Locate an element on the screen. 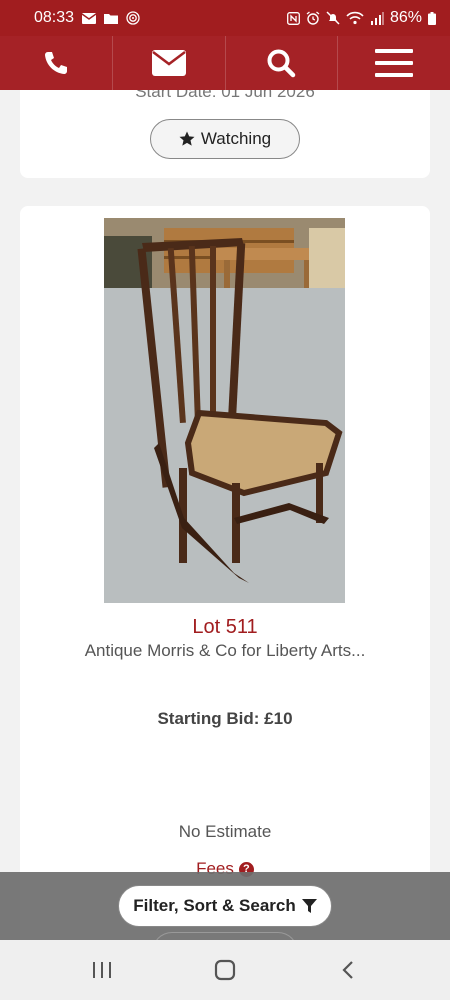  email-button is located at coordinates (169, 63).